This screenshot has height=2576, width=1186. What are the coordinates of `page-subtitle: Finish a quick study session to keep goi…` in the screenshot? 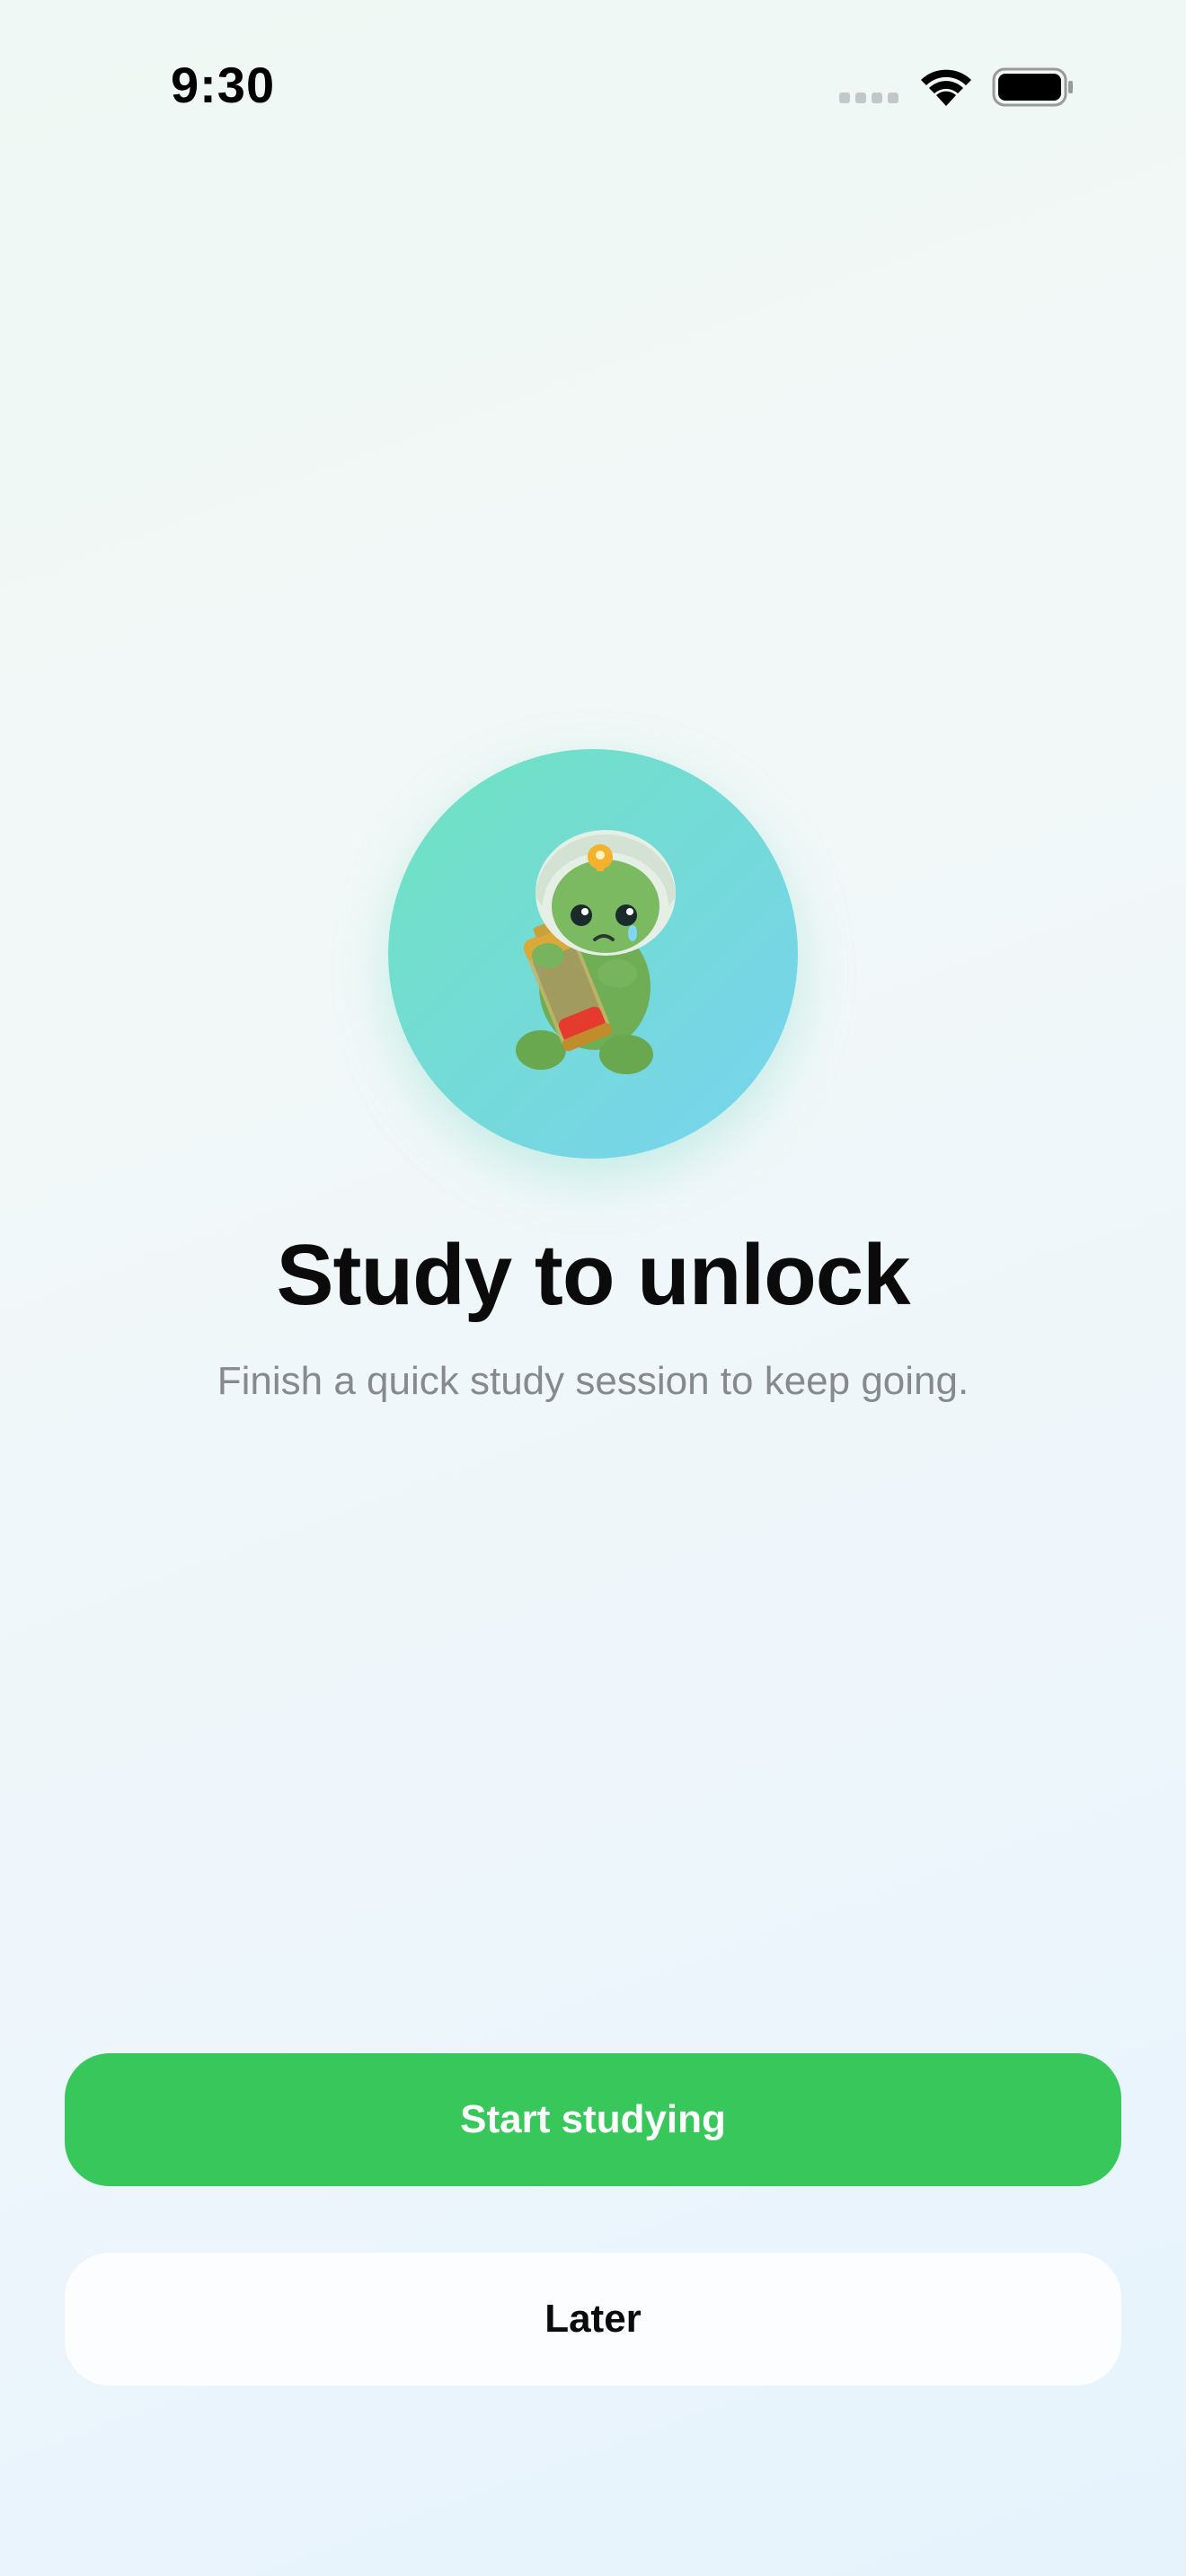 It's located at (593, 1381).